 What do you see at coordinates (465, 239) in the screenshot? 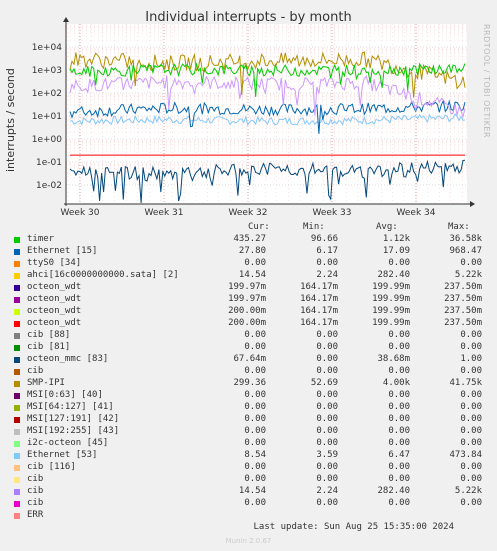
I see `legend-max: 36.58k` at bounding box center [465, 239].